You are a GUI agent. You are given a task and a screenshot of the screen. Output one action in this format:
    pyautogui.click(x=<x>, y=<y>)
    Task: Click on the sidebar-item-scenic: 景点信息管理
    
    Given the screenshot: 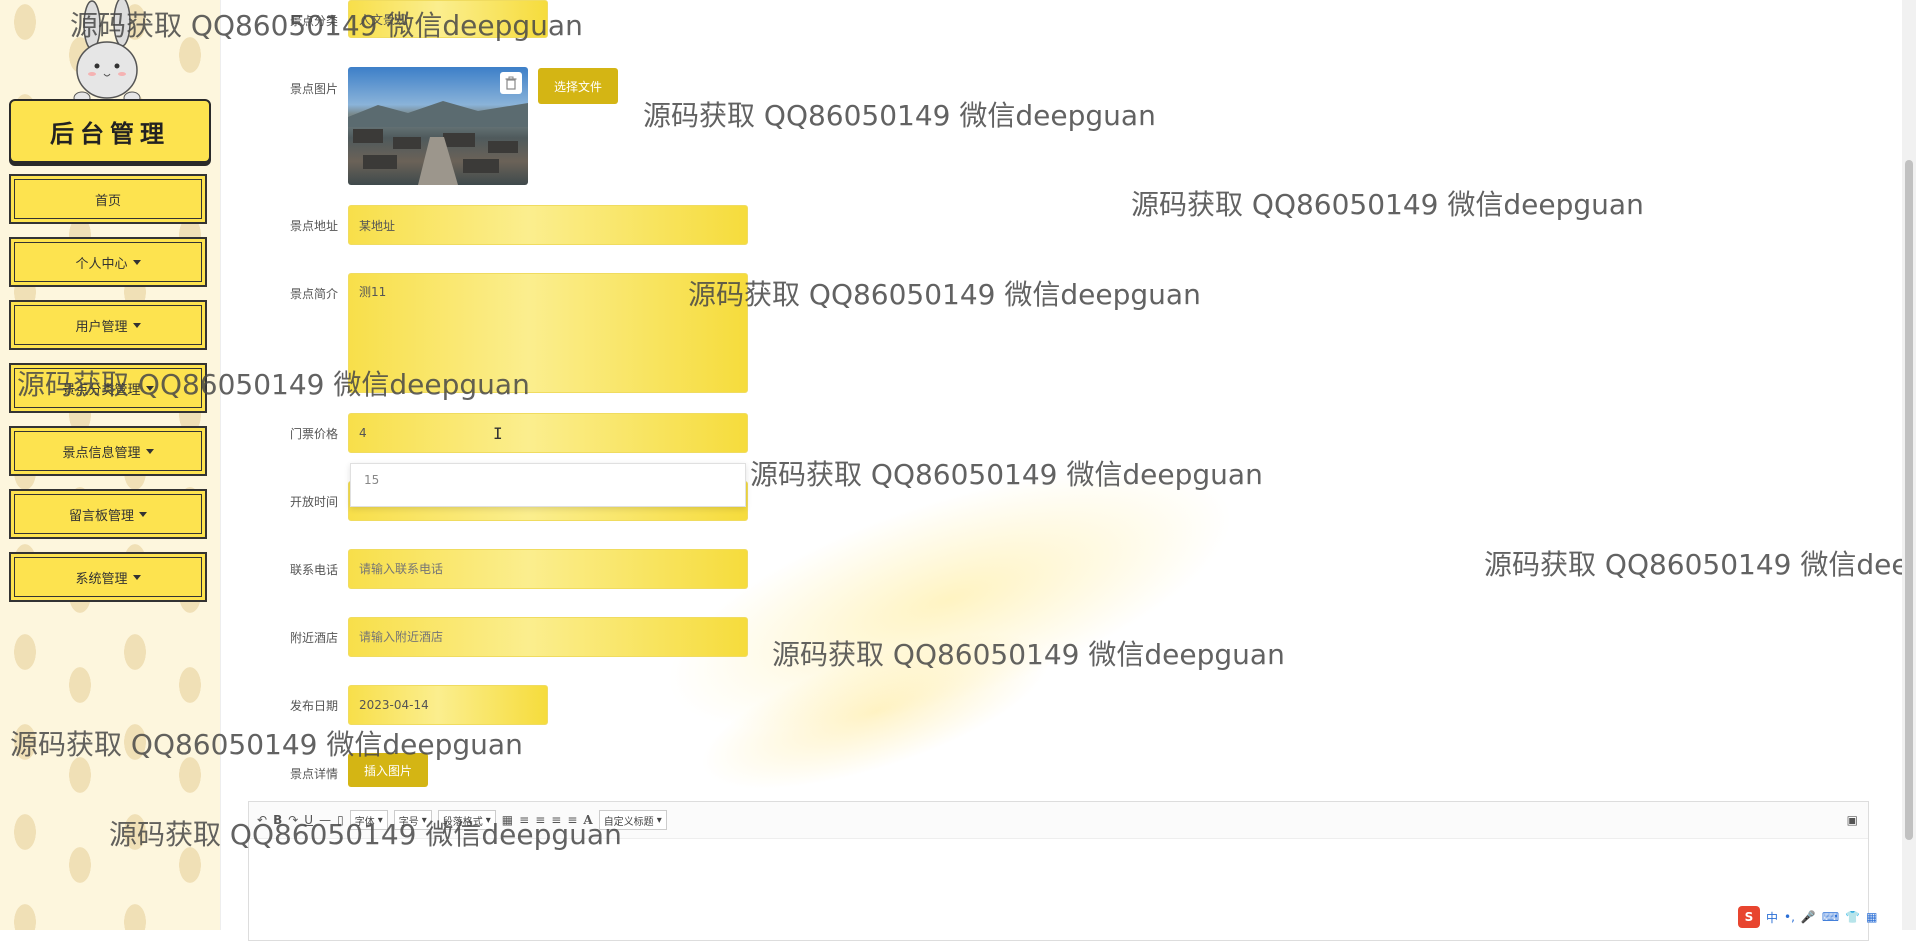 What is the action you would take?
    pyautogui.click(x=108, y=451)
    